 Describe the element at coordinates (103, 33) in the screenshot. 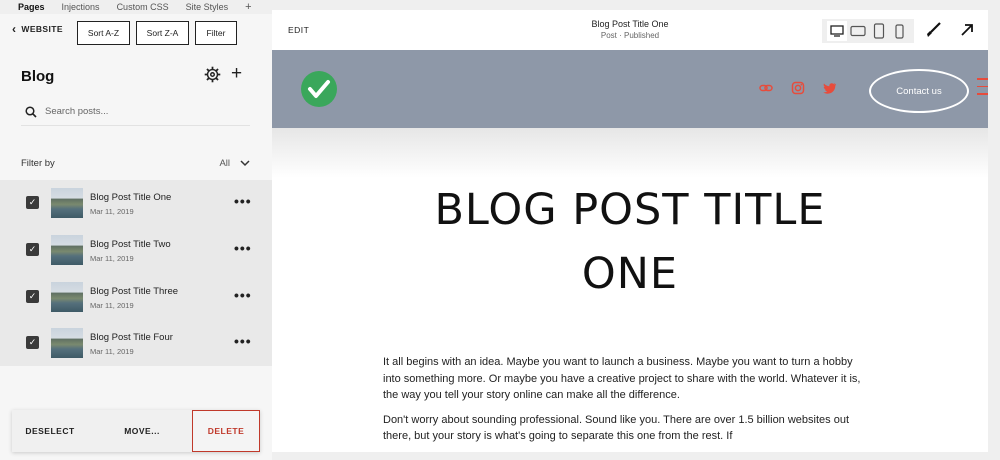

I see `sort-az-button: Sort A-Z` at that location.